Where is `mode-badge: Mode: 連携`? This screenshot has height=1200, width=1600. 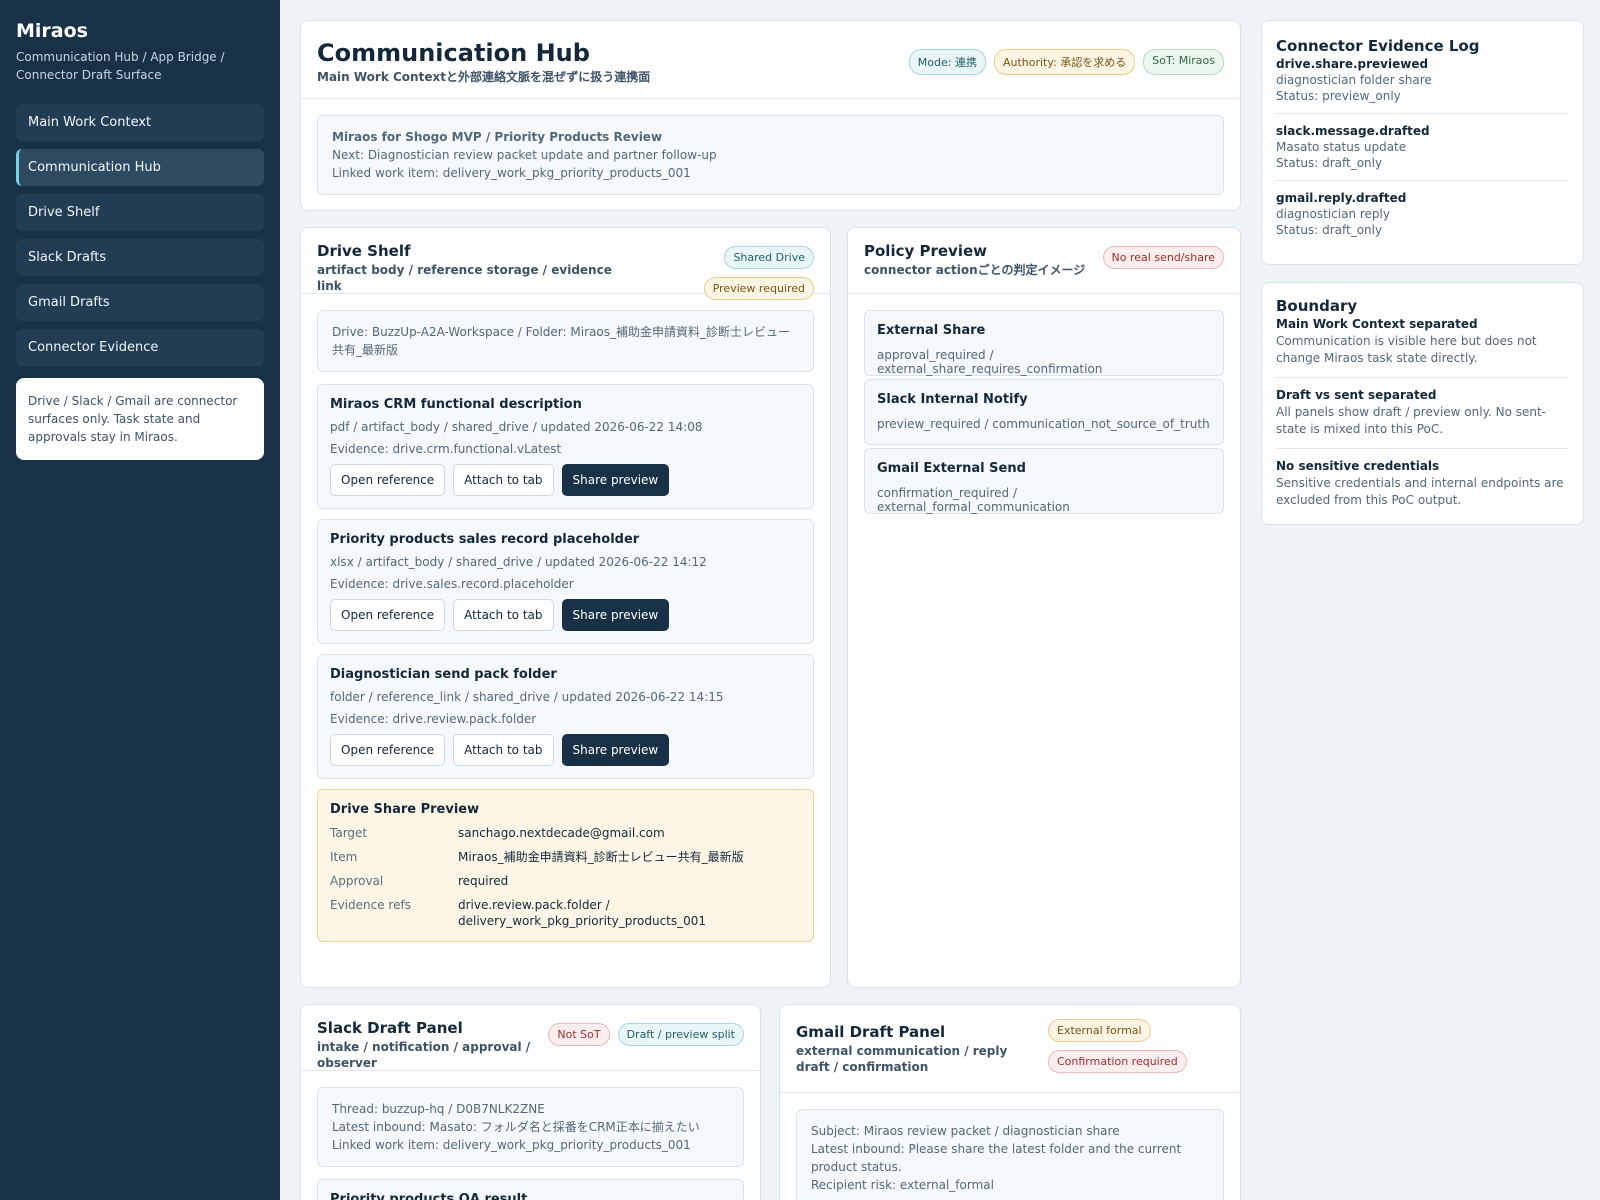 mode-badge: Mode: 連携 is located at coordinates (947, 62).